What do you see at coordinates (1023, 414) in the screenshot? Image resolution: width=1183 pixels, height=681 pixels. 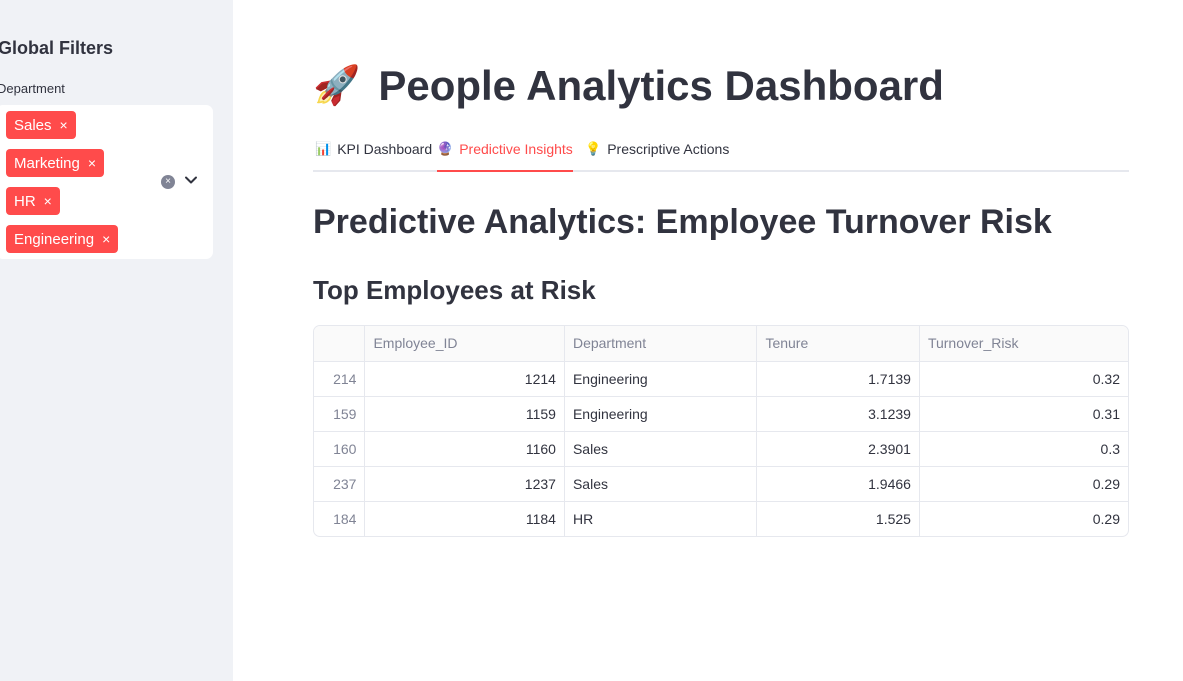 I see `turnover-risk-cell: 0.31` at bounding box center [1023, 414].